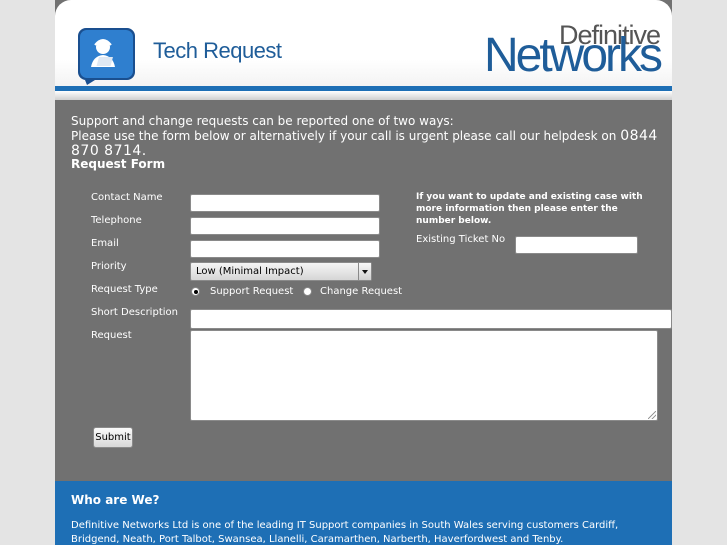 The image size is (727, 545). Describe the element at coordinates (252, 291) in the screenshot. I see `support-request-label: Support Request` at that location.